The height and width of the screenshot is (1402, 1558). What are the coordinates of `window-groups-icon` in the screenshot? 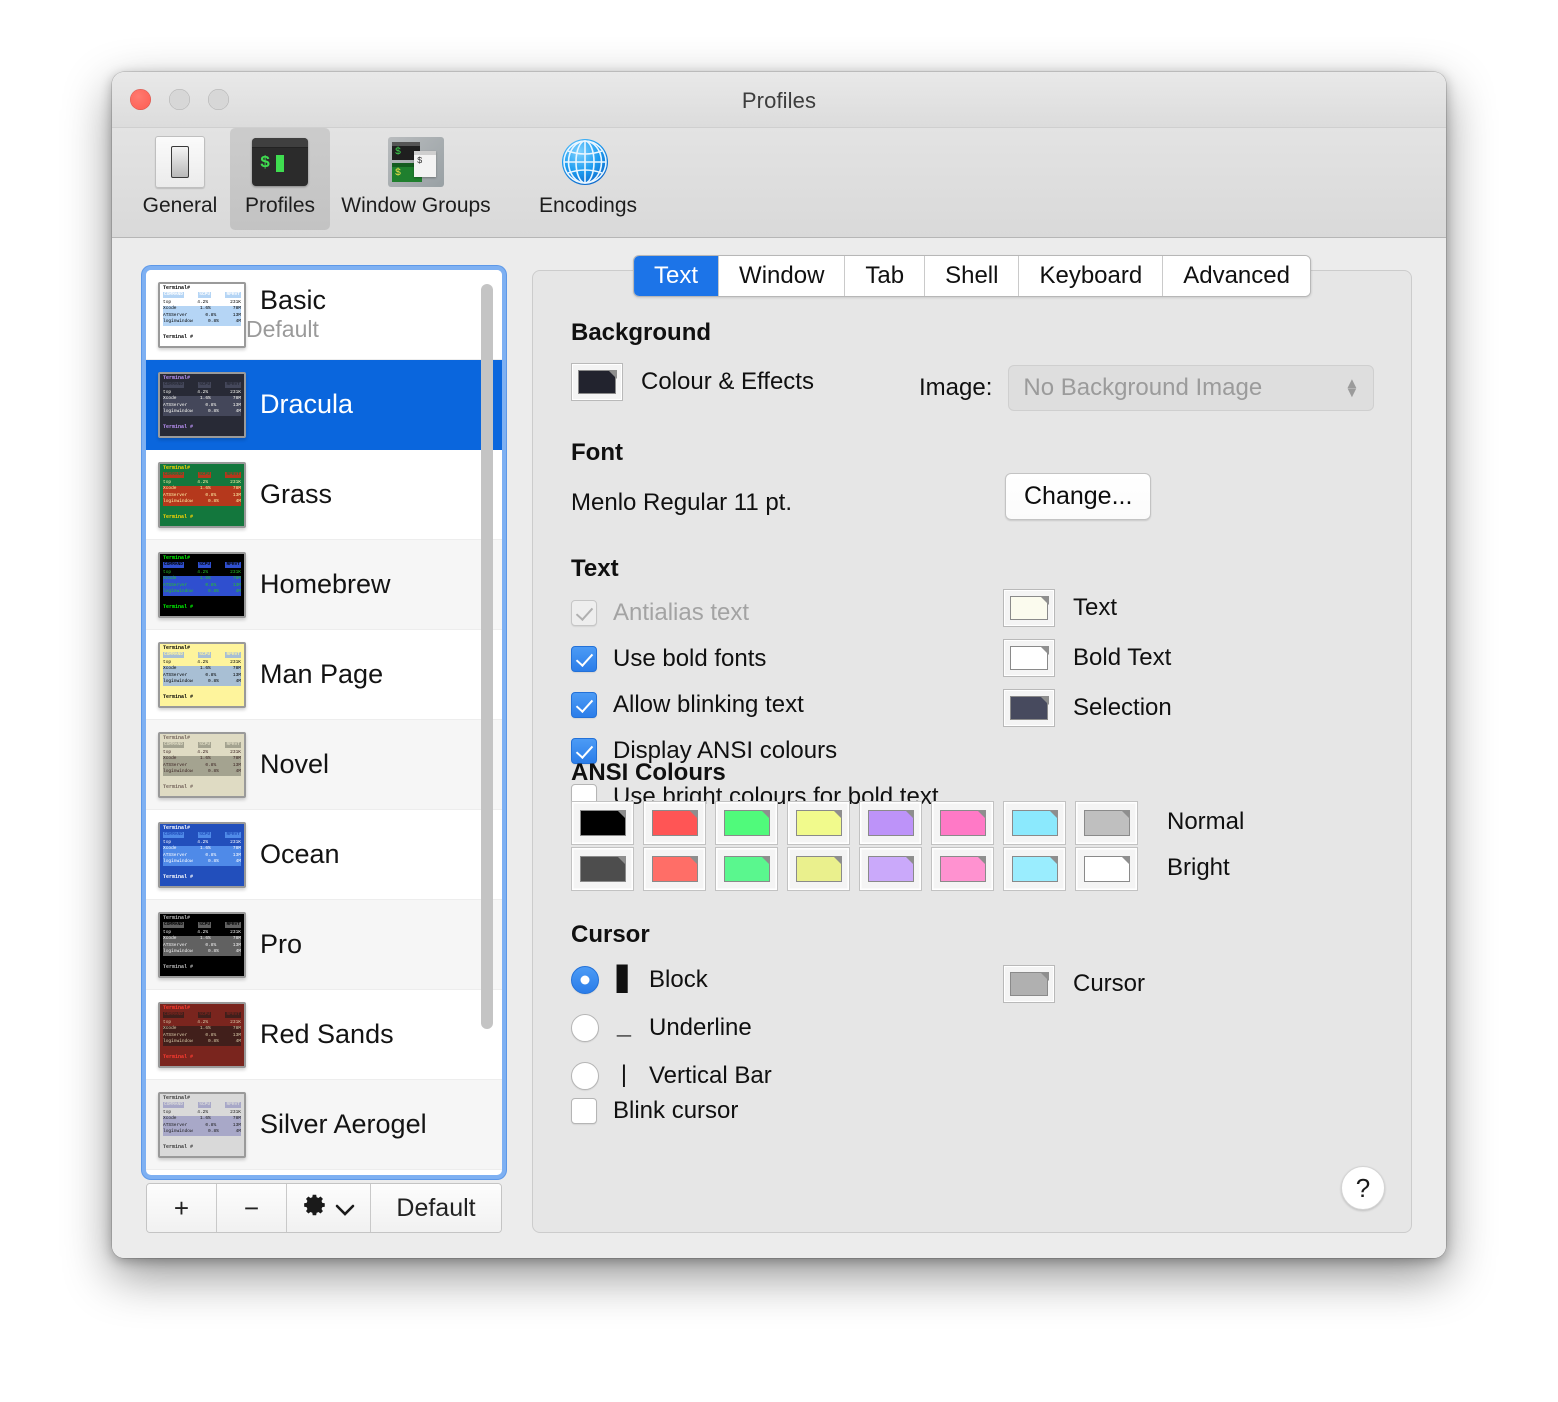 It's located at (416, 162).